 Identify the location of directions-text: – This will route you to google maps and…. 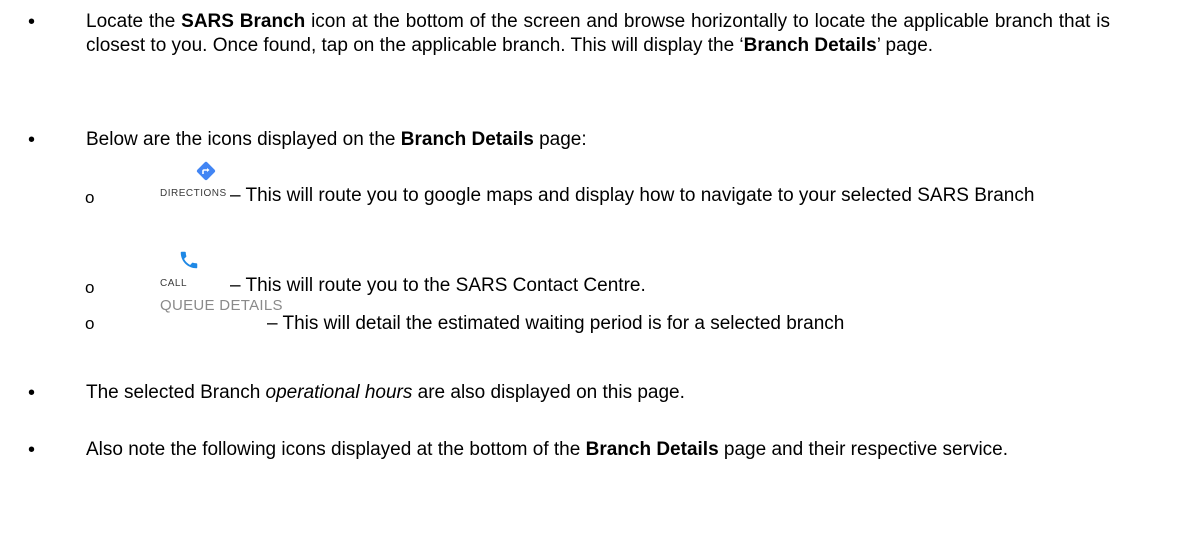
(632, 195).